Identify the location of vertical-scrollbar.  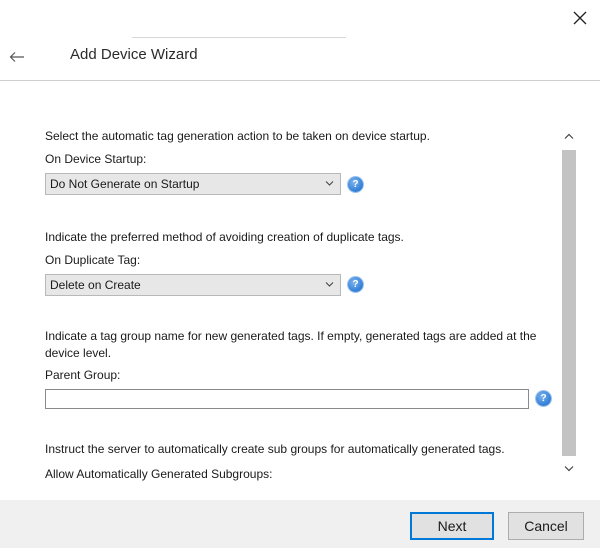
(569, 302).